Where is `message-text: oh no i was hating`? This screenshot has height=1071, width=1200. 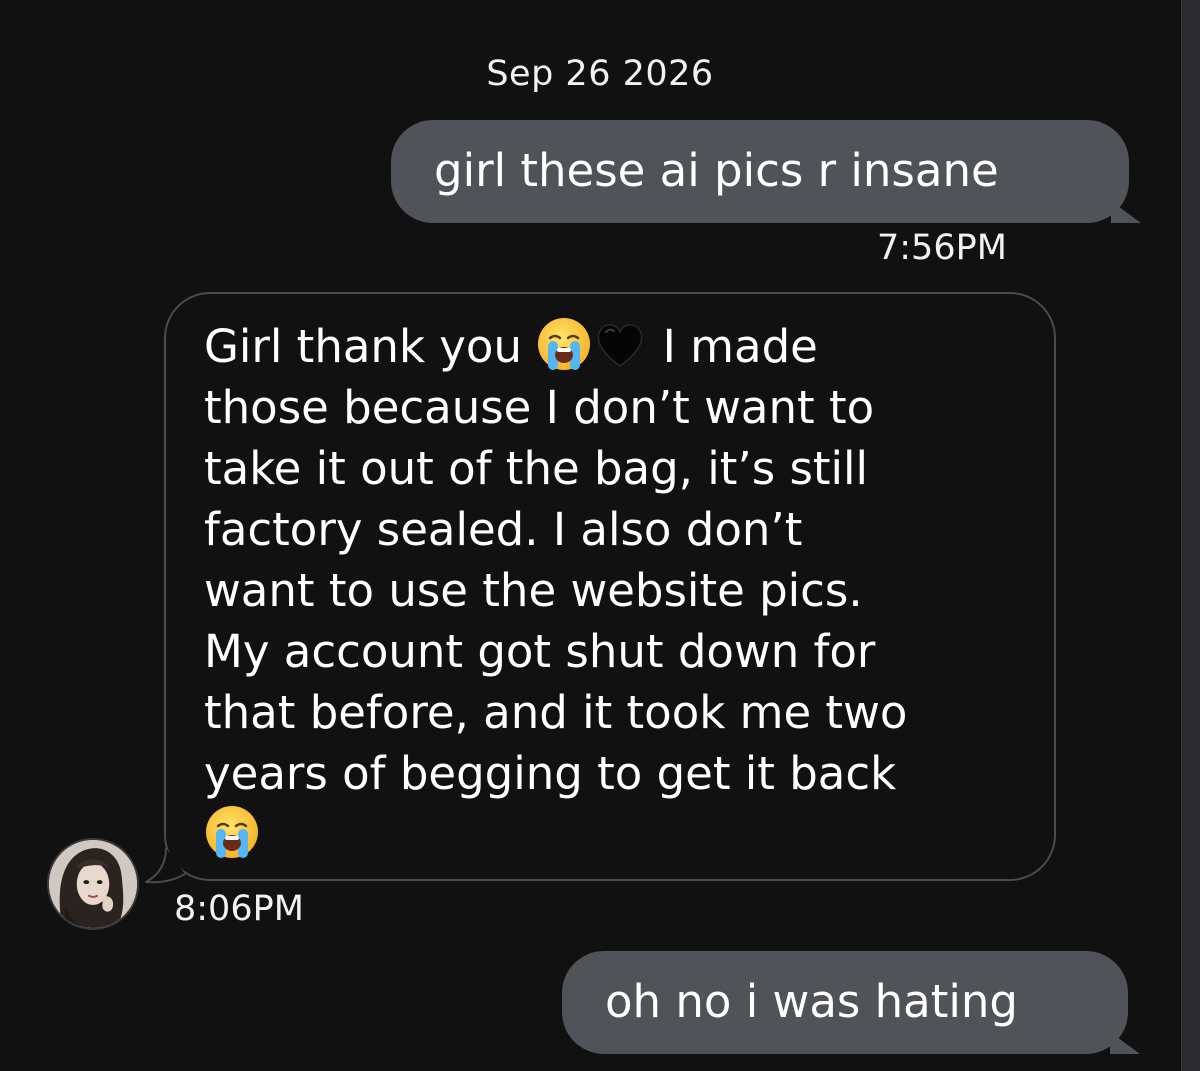
message-text: oh no i was hating is located at coordinates (811, 1001).